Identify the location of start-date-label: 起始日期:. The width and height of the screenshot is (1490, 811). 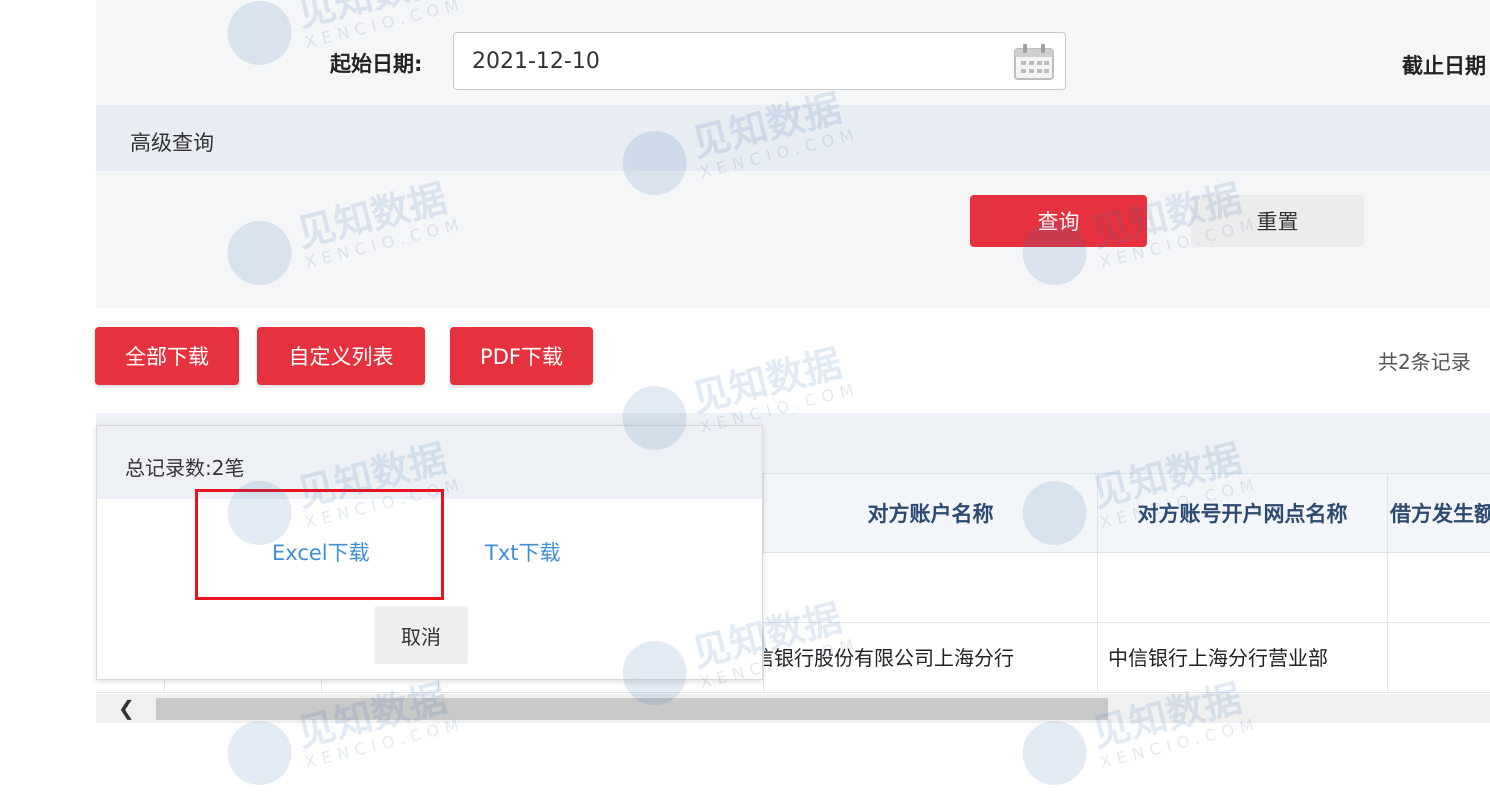
(376, 64).